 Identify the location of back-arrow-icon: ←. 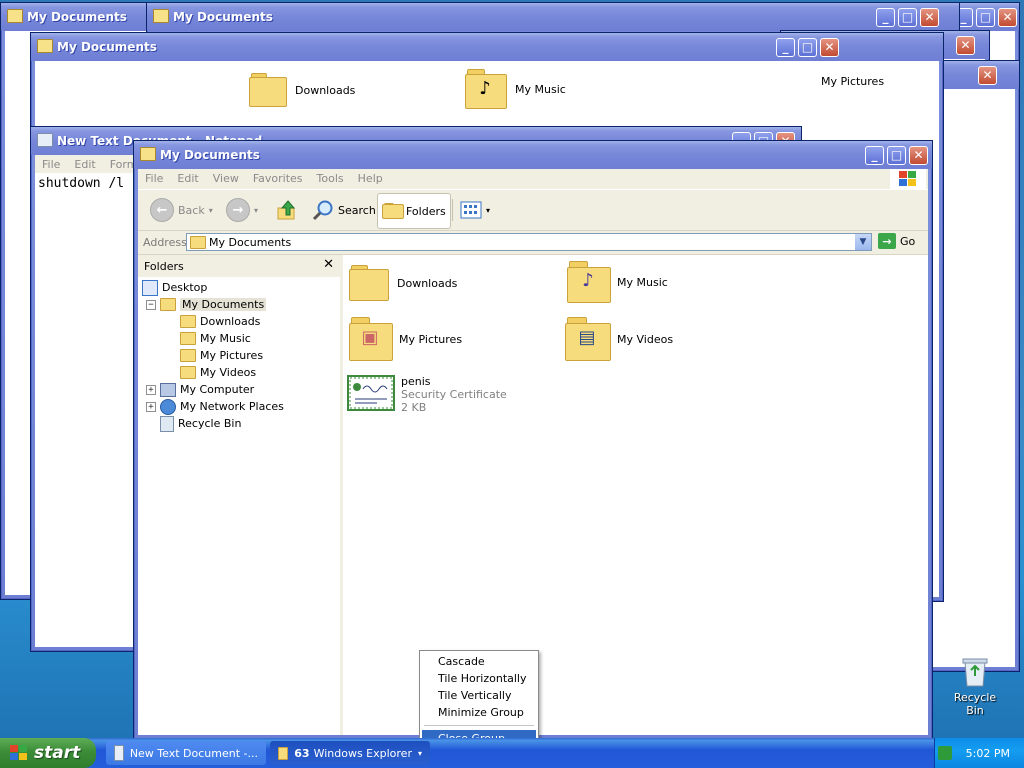
(162, 210).